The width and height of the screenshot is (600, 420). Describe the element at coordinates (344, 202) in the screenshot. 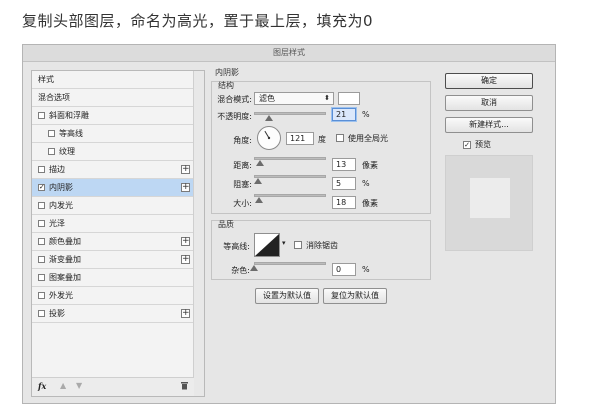

I see `size-input: 18` at that location.